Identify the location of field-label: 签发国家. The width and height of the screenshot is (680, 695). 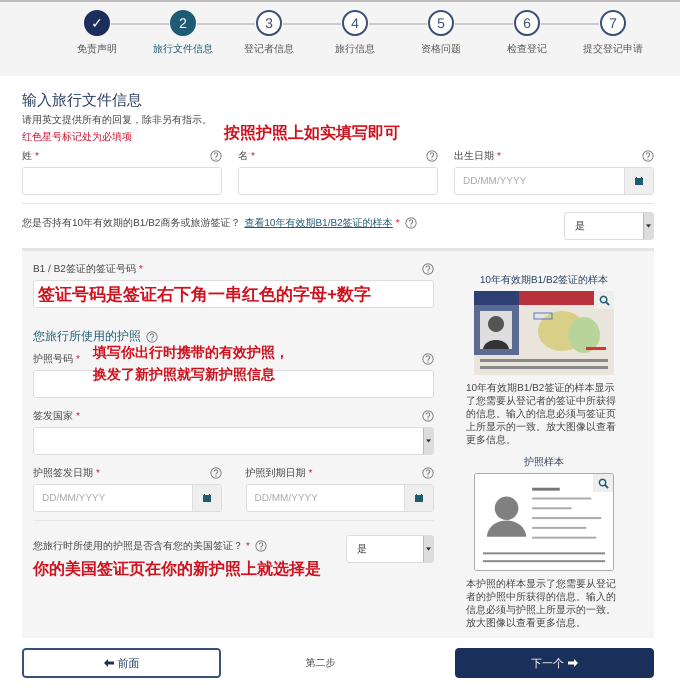
(53, 416).